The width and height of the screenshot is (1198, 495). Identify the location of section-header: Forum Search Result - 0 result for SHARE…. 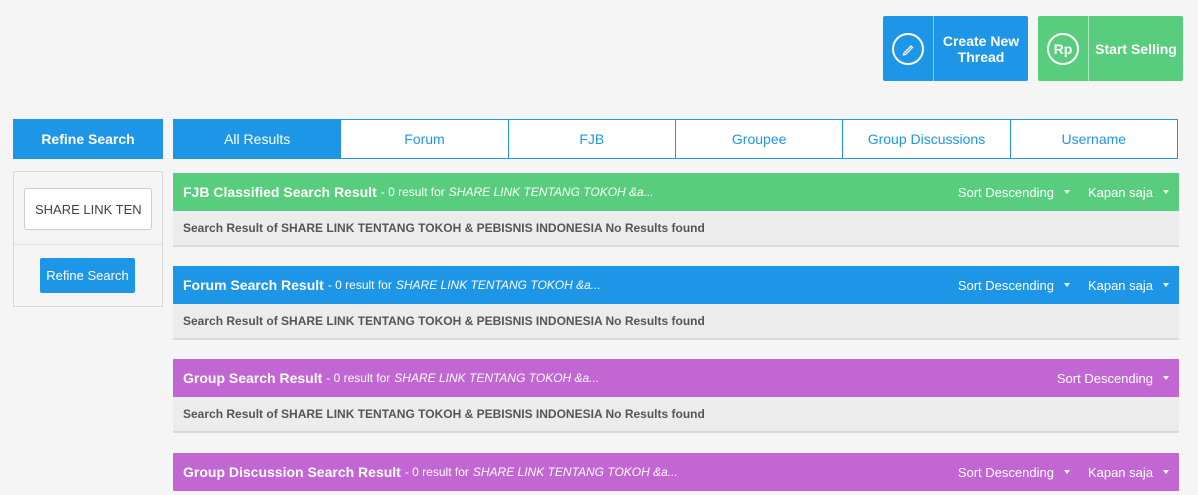
(676, 285).